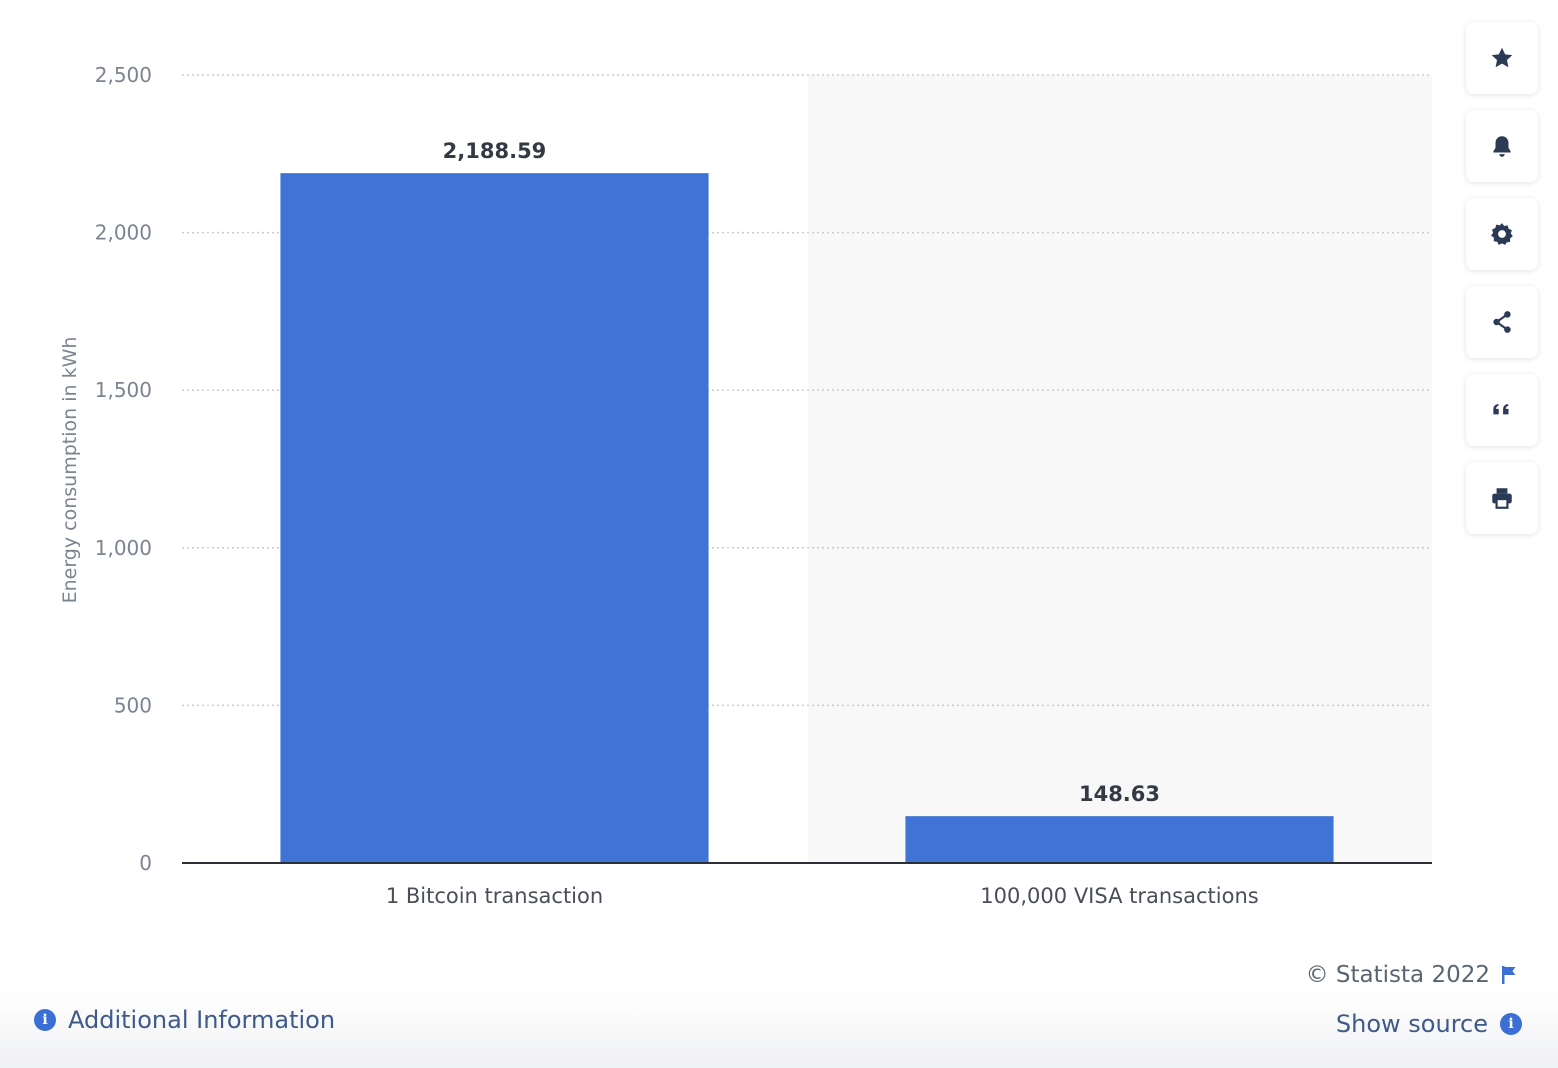 This screenshot has height=1068, width=1558. I want to click on show-source-label: Show source, so click(1411, 1024).